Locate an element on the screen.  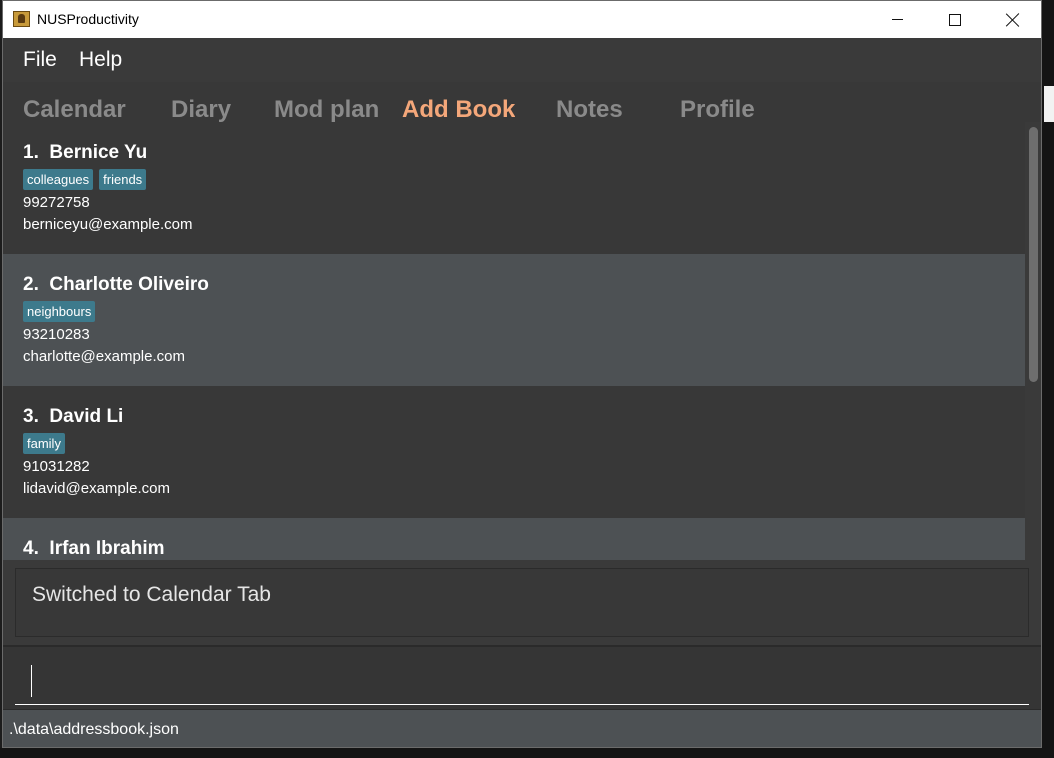
contact-tags: neighbours is located at coordinates (59, 311).